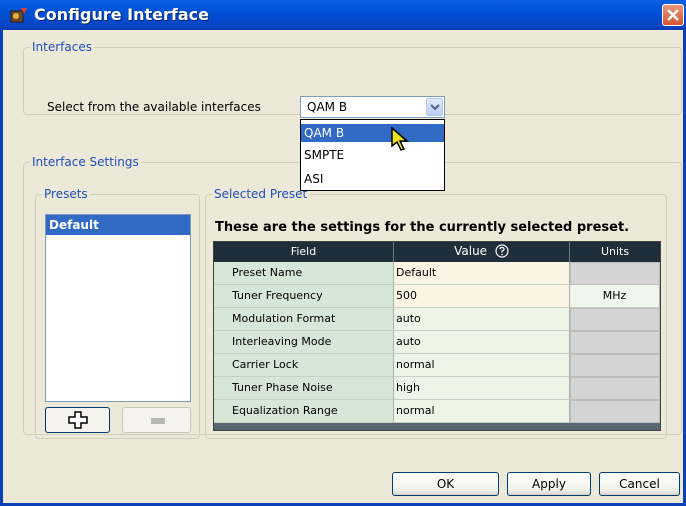 This screenshot has width=686, height=506. Describe the element at coordinates (118, 225) in the screenshot. I see `preset-list-item: Default` at that location.